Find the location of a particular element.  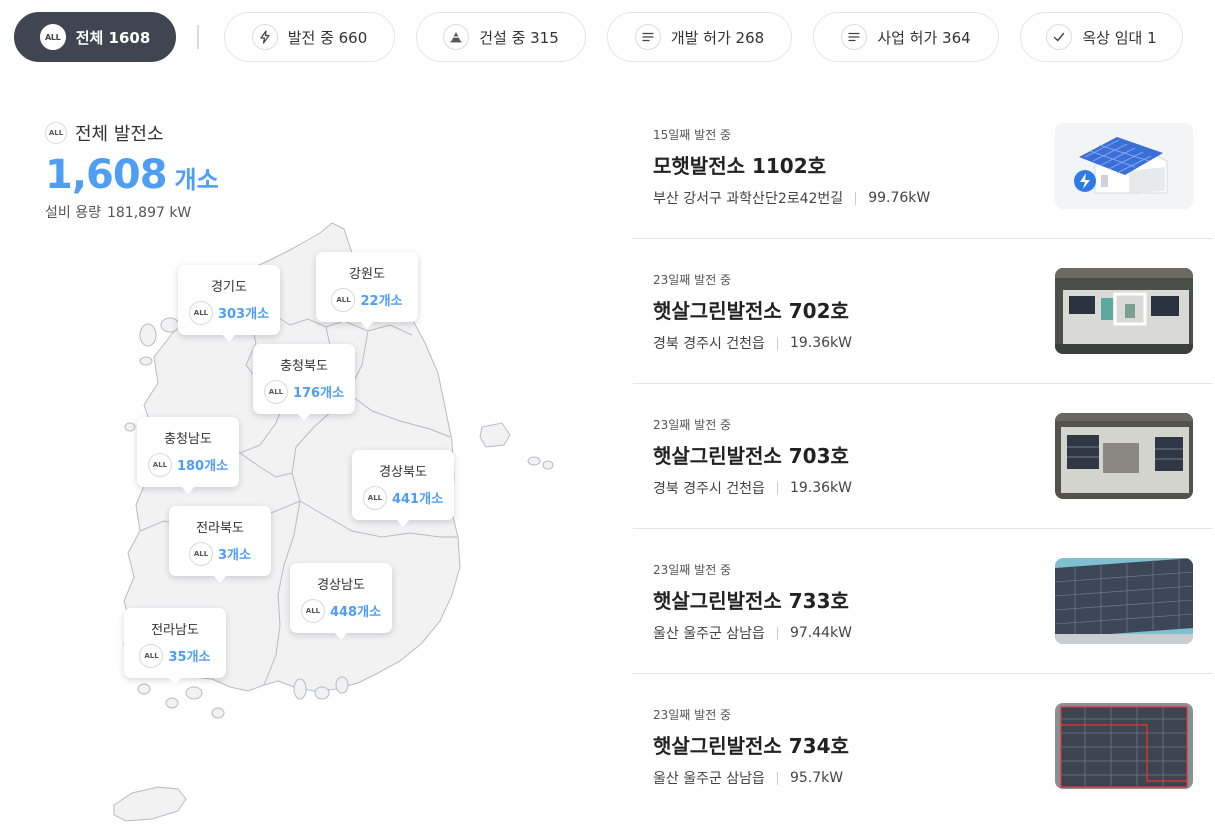

region-count: 303개소 is located at coordinates (243, 314).